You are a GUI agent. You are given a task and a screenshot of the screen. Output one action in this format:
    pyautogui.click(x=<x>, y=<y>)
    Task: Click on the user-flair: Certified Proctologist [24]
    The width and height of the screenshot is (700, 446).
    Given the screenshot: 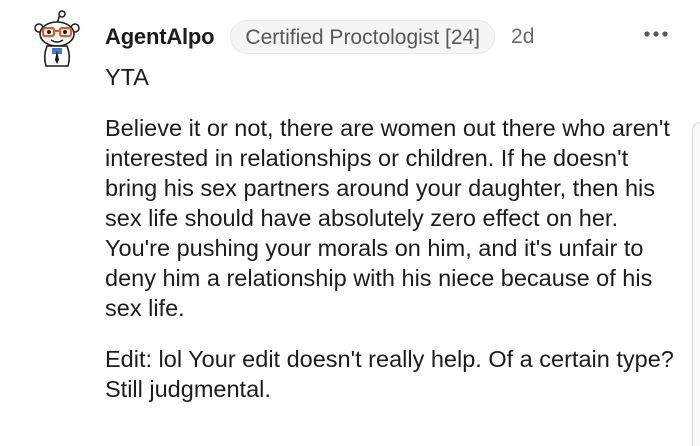 What is the action you would take?
    pyautogui.click(x=363, y=37)
    